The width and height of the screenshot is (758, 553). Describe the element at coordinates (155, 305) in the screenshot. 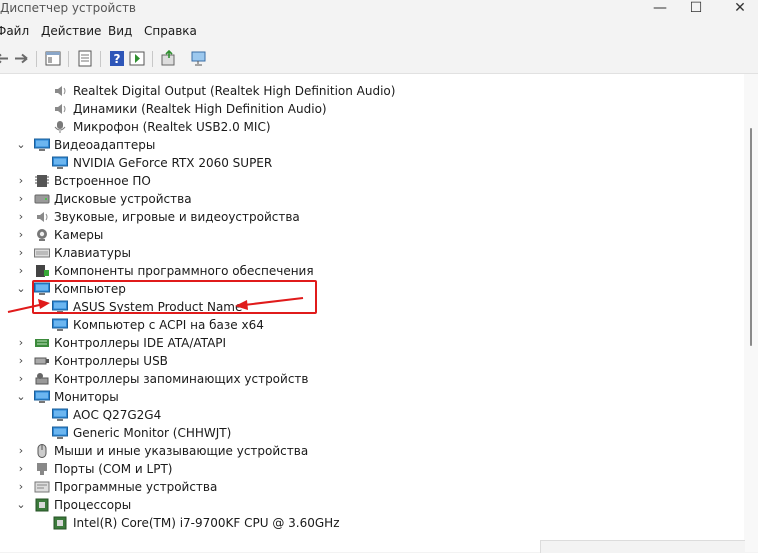

I see `annotation-arrows` at that location.